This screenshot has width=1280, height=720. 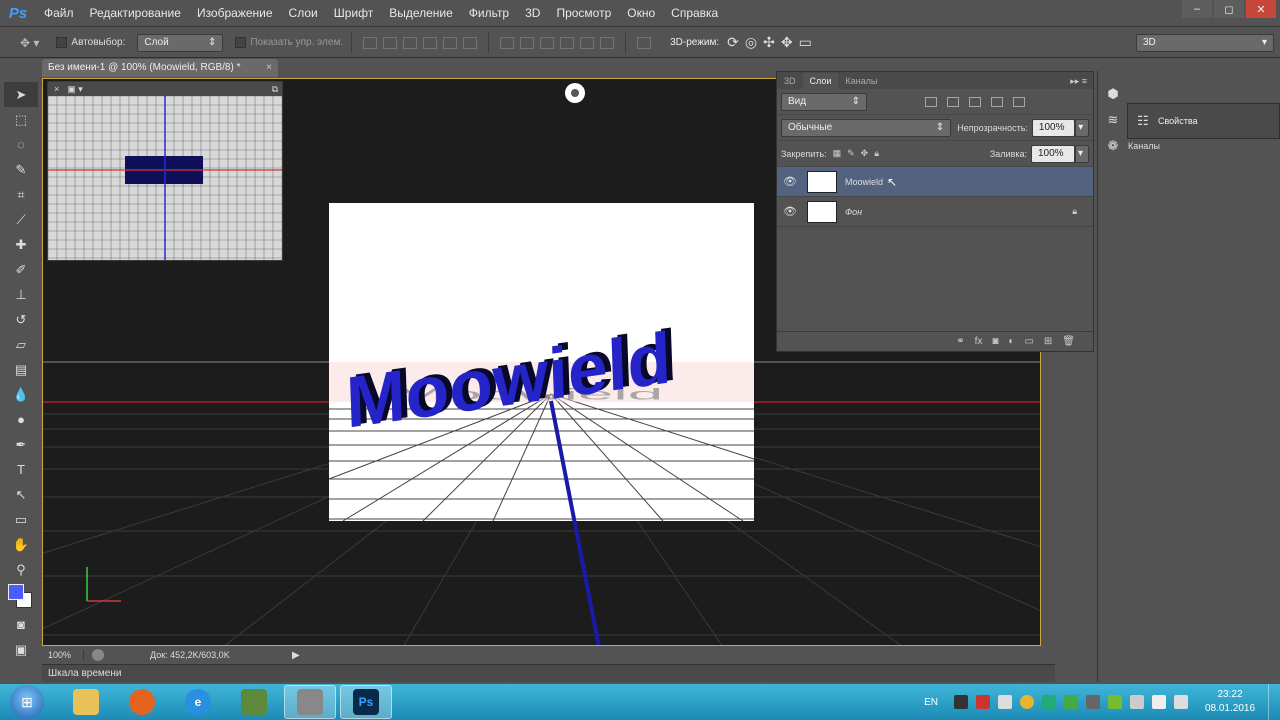 I want to click on filter-smart-object-icon, so click(x=1019, y=101).